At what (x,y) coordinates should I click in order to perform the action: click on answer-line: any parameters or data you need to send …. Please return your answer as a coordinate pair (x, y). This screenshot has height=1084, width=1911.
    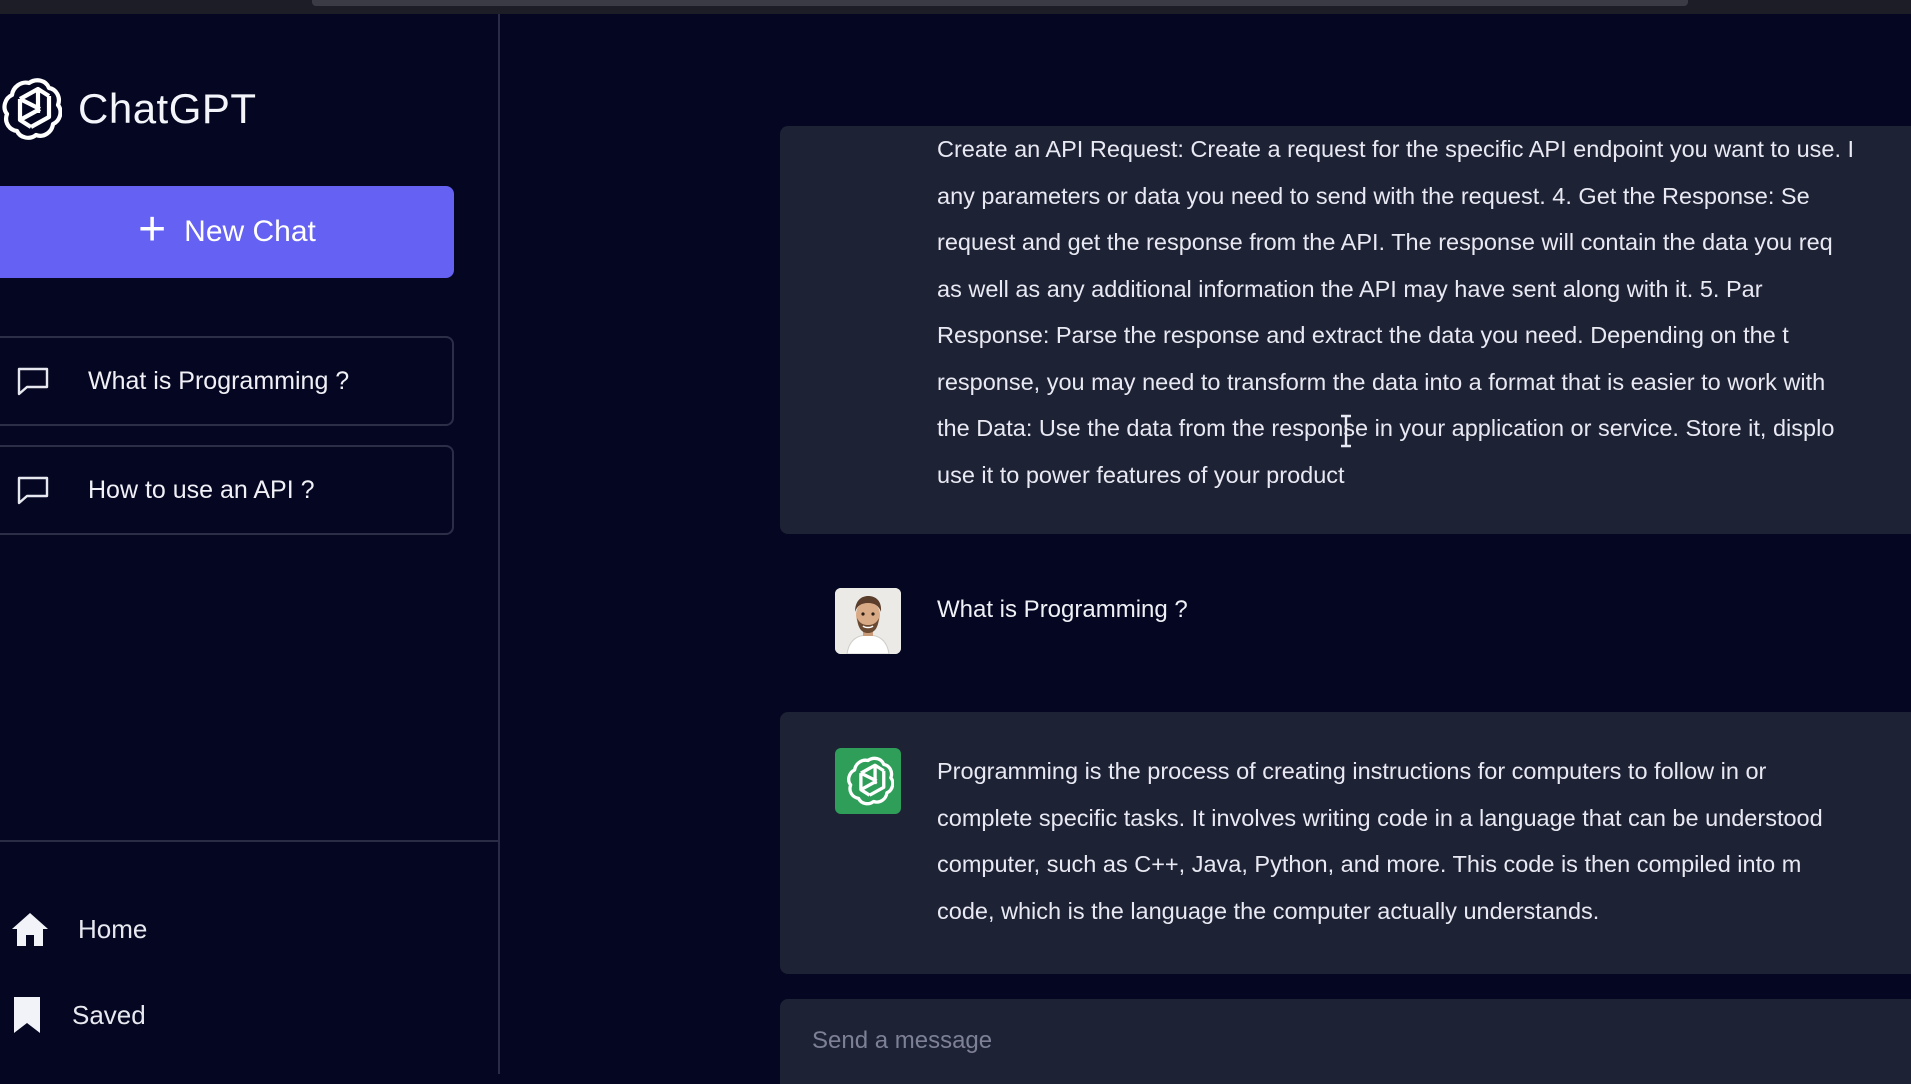
    Looking at the image, I should click on (1373, 195).